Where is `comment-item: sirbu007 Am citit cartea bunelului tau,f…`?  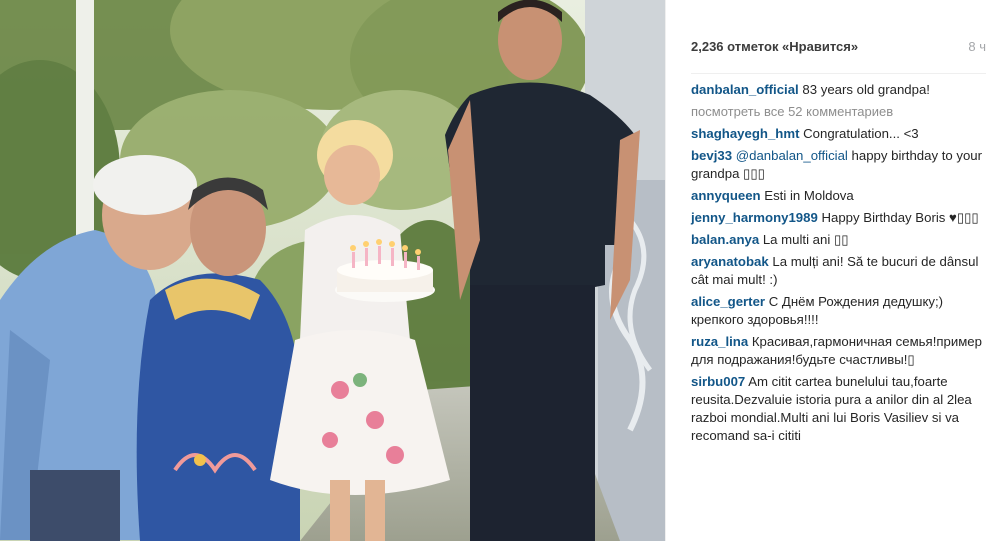
comment-item: sirbu007 Am citit cartea bunelului tau,f… is located at coordinates (838, 409).